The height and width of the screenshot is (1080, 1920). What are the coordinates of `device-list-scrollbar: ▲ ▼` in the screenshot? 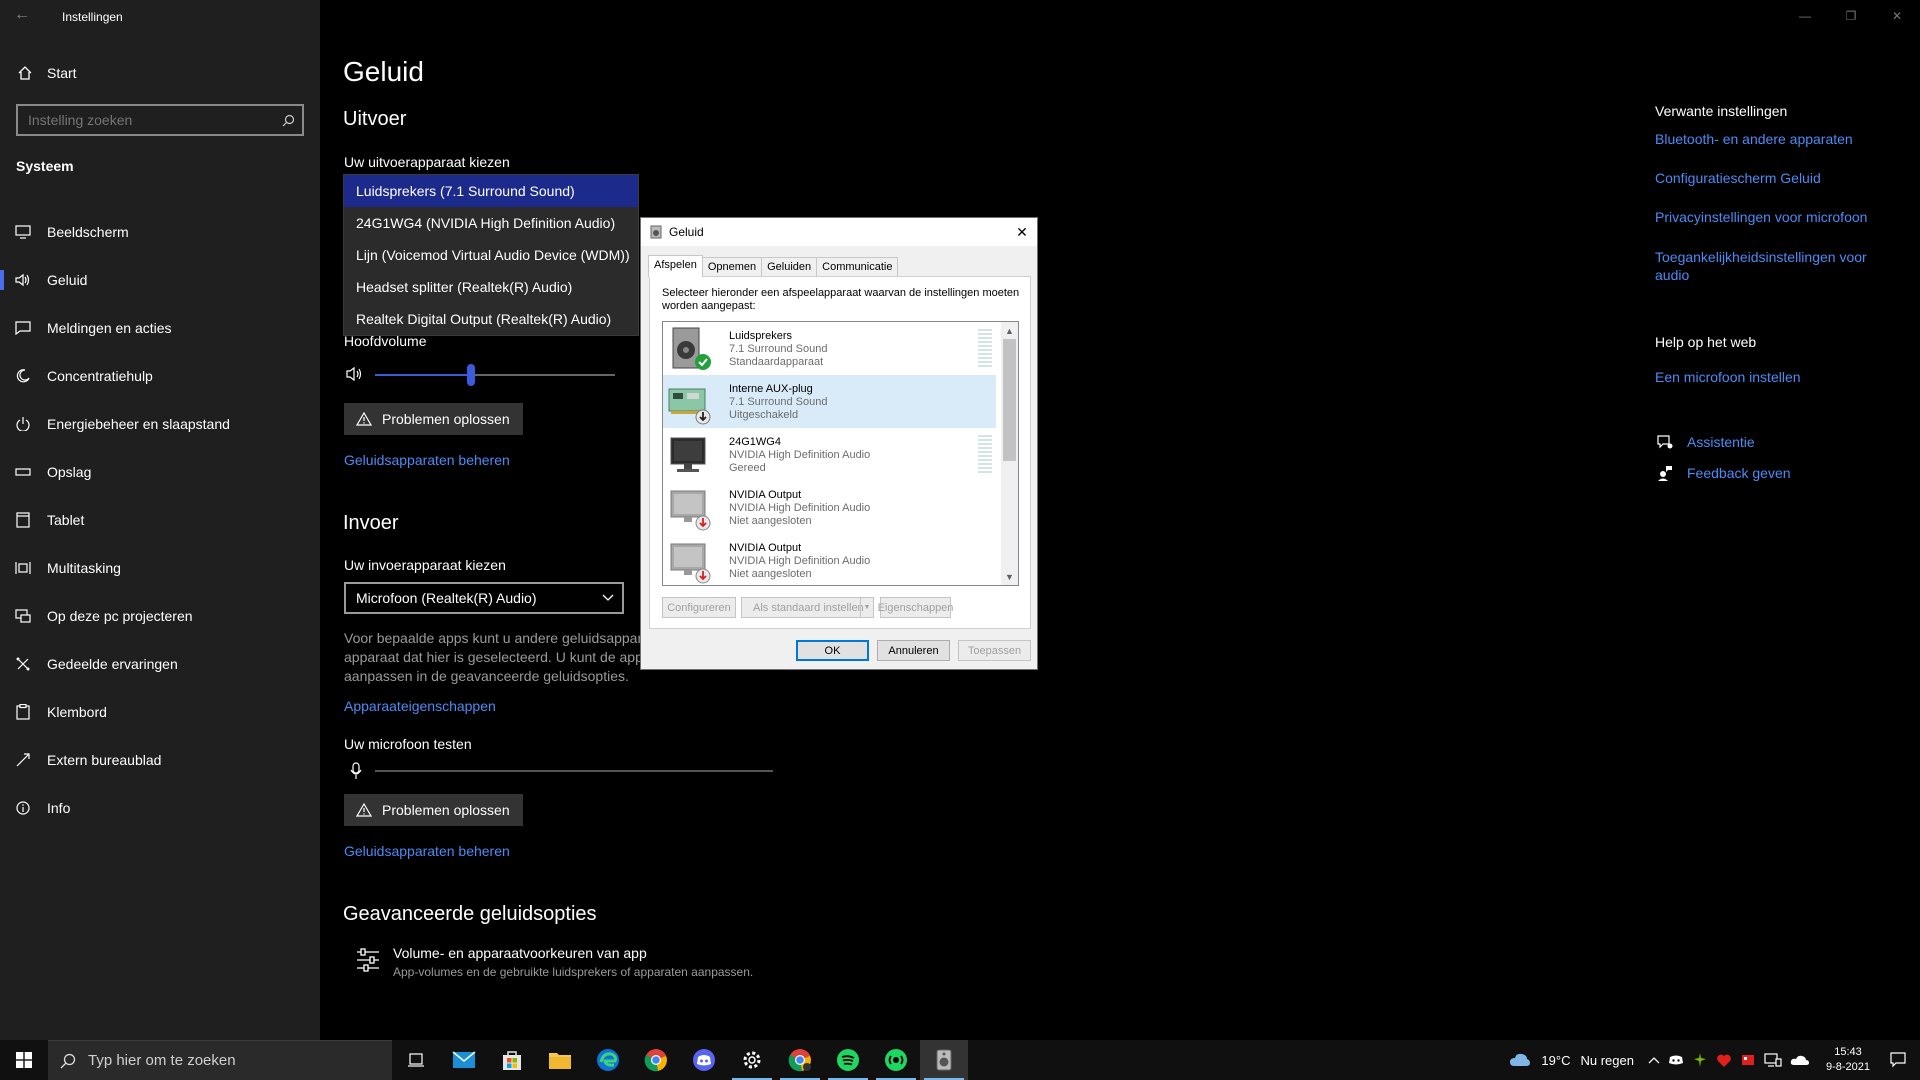 It's located at (1009, 453).